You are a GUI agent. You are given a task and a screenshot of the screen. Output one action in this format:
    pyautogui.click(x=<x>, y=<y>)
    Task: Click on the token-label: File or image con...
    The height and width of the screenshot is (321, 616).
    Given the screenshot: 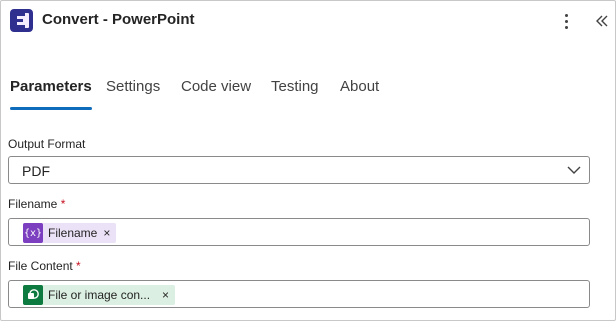 What is the action you would take?
    pyautogui.click(x=99, y=295)
    